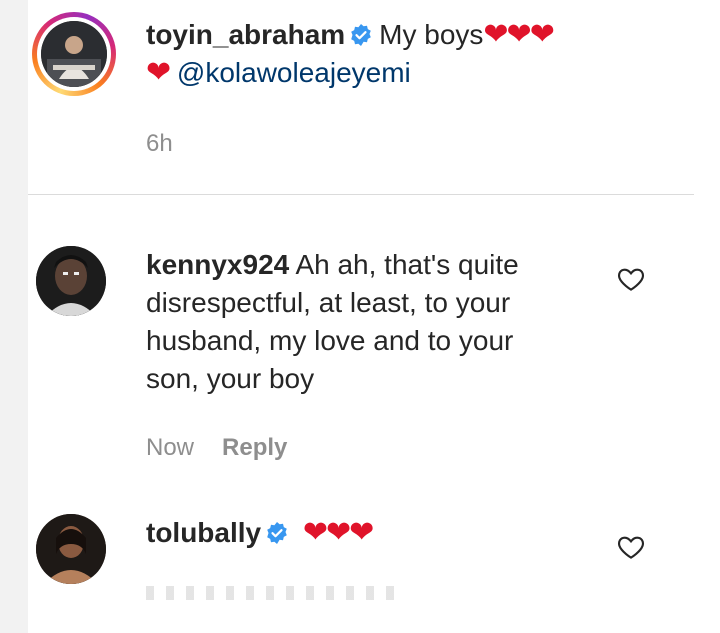 This screenshot has width=720, height=633. I want to click on story-ring, so click(74, 54).